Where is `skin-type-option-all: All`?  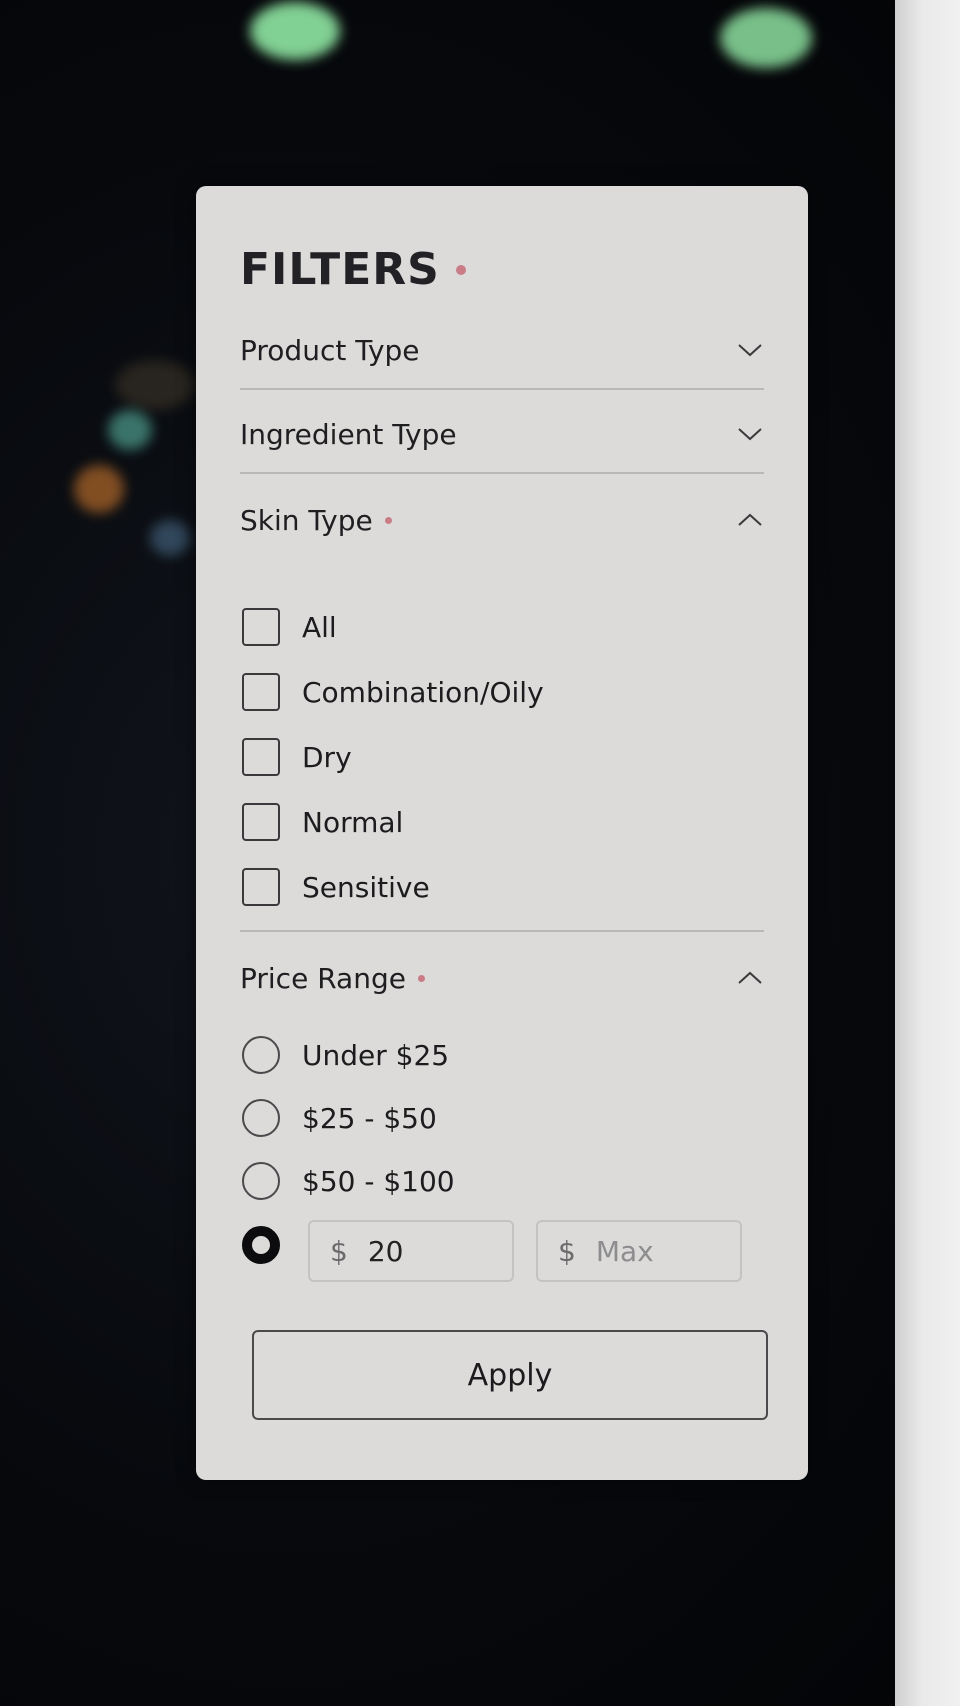 skin-type-option-all: All is located at coordinates (289, 627).